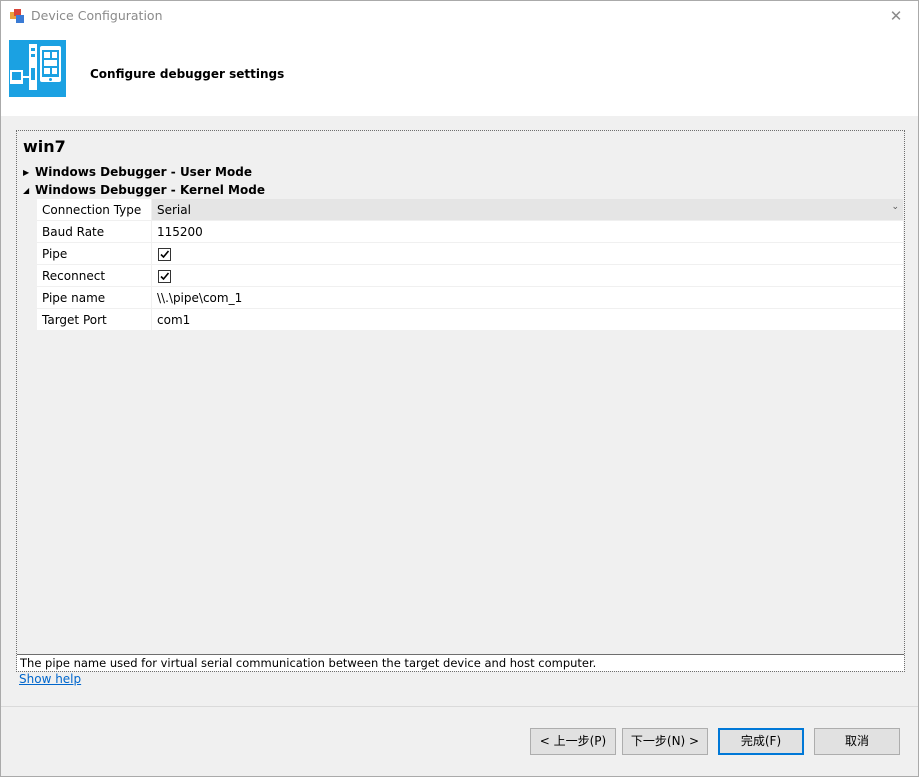  I want to click on property-row-baud-rate: Baud Rate 115200, so click(470, 231).